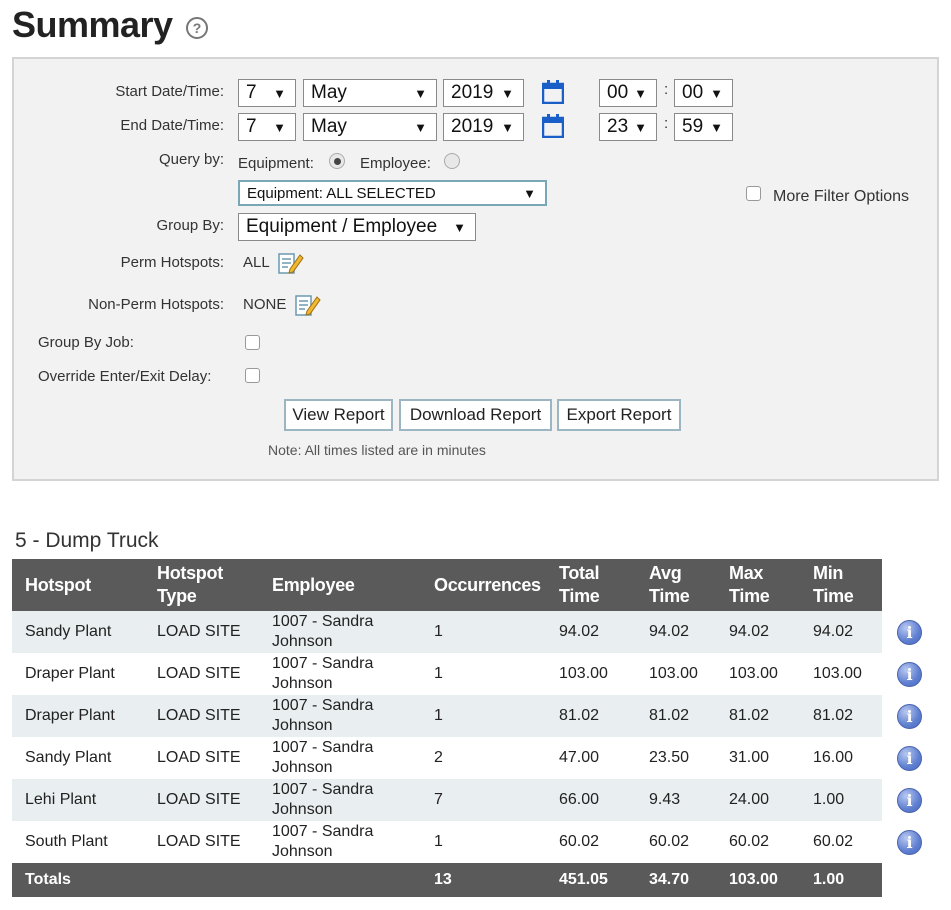 Image resolution: width=951 pixels, height=910 pixels. Describe the element at coordinates (758, 585) in the screenshot. I see `column-header: Max Time` at that location.